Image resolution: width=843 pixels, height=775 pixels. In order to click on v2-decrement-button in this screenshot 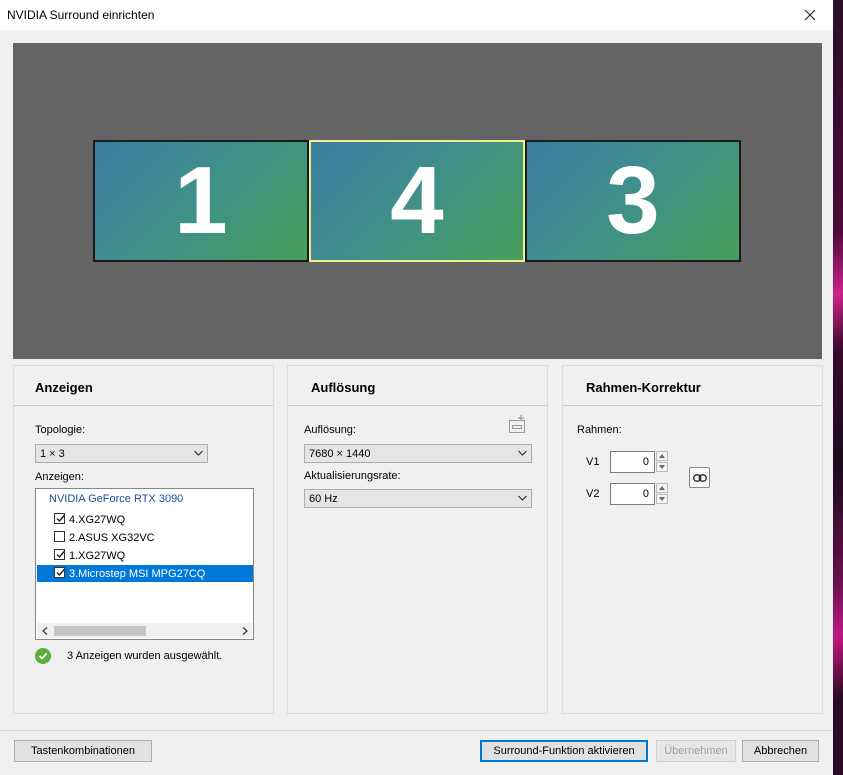, I will do `click(662, 499)`.